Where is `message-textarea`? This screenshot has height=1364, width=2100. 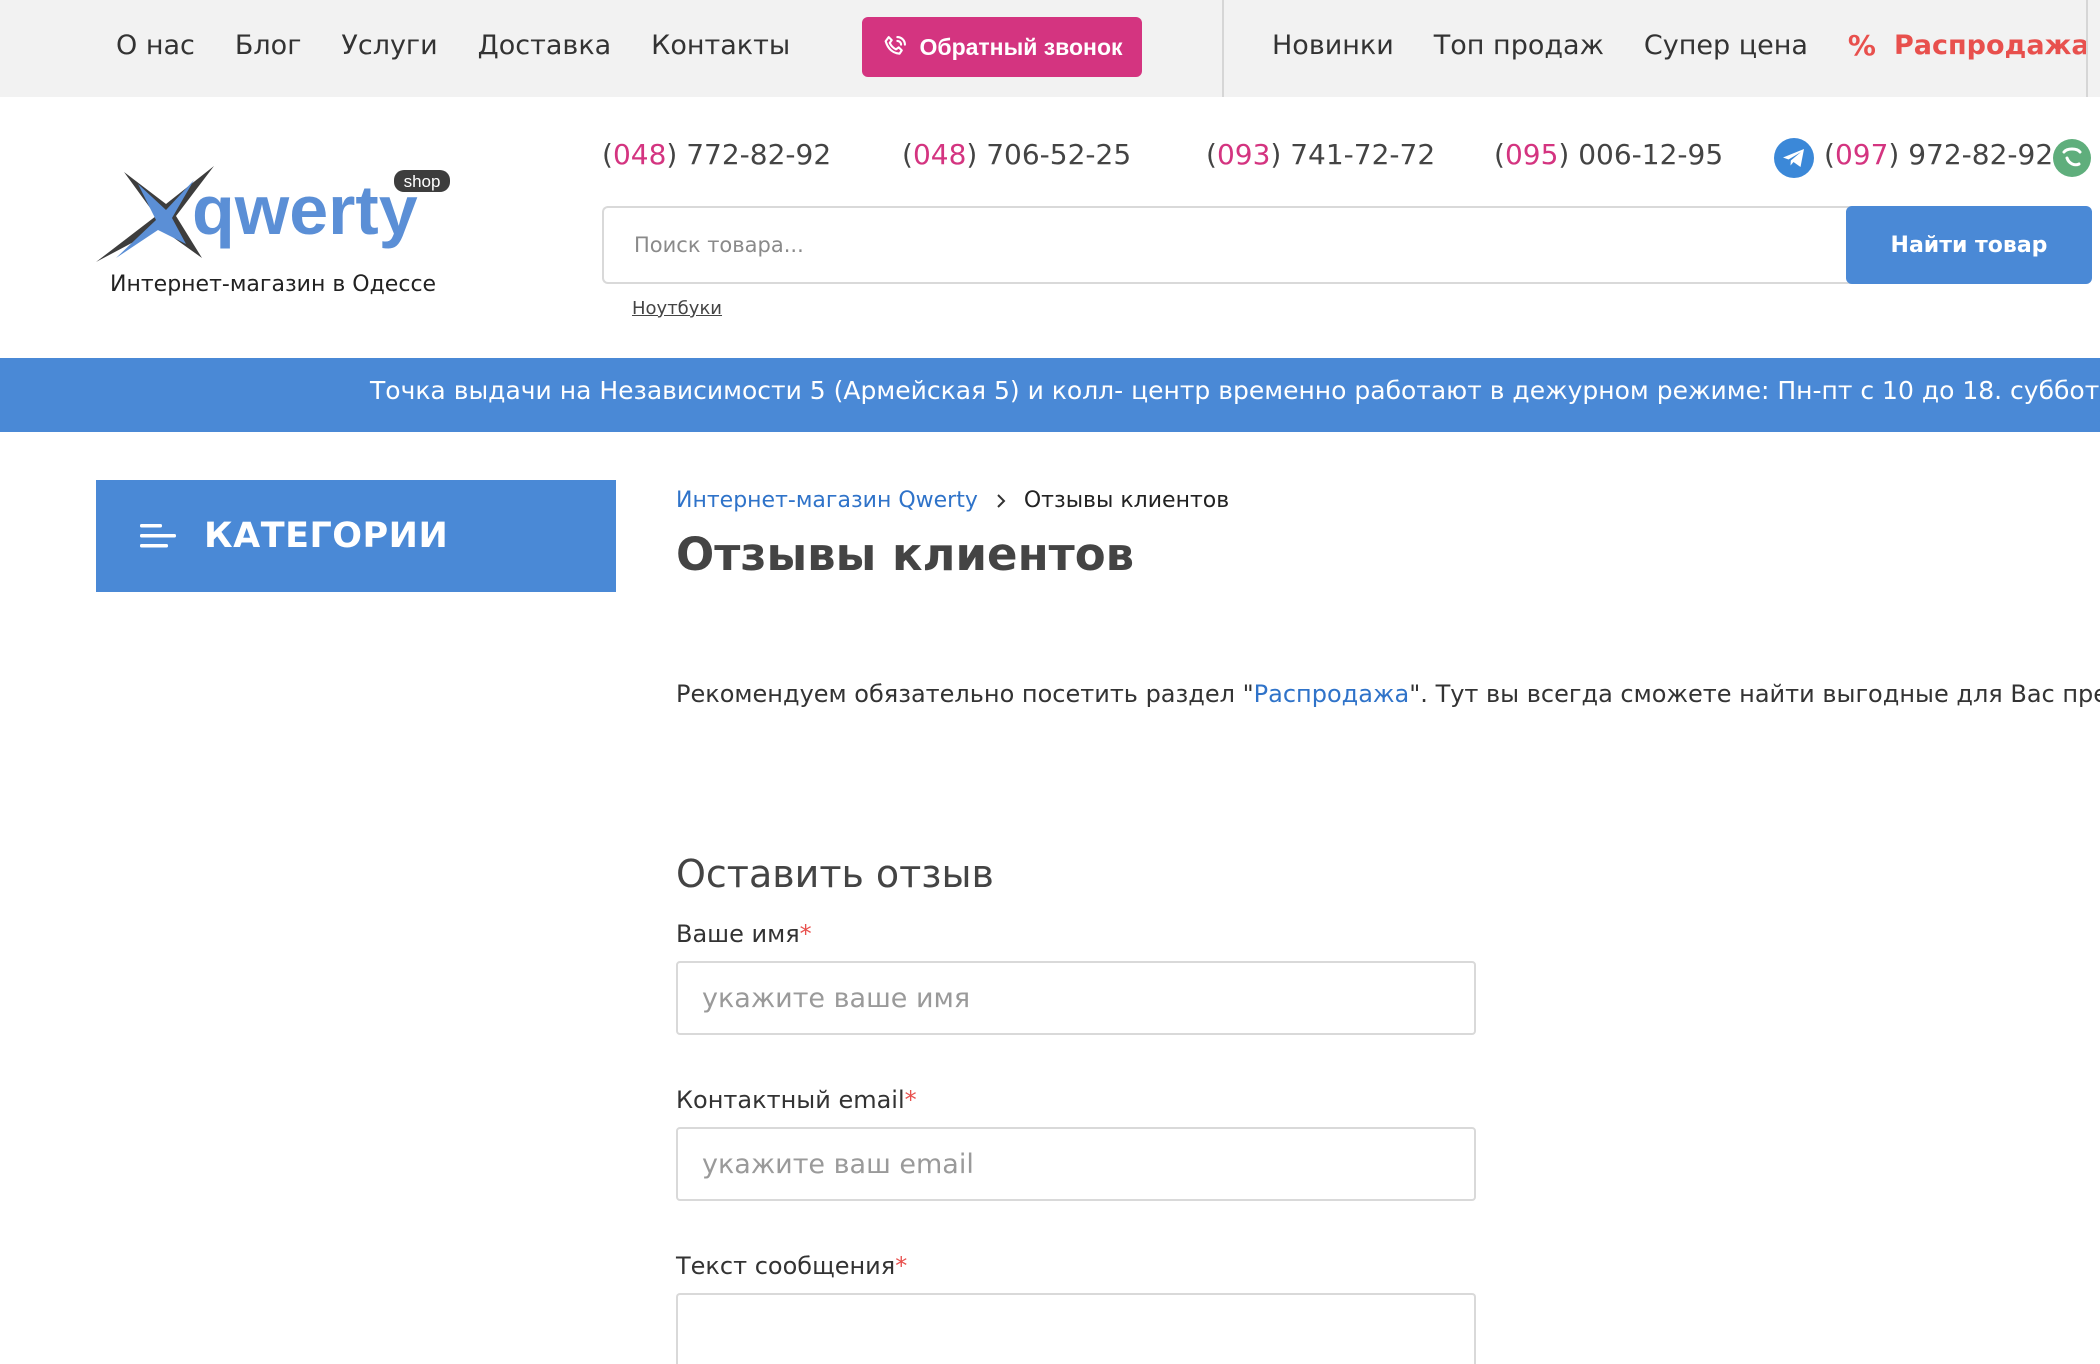 message-textarea is located at coordinates (1076, 1328).